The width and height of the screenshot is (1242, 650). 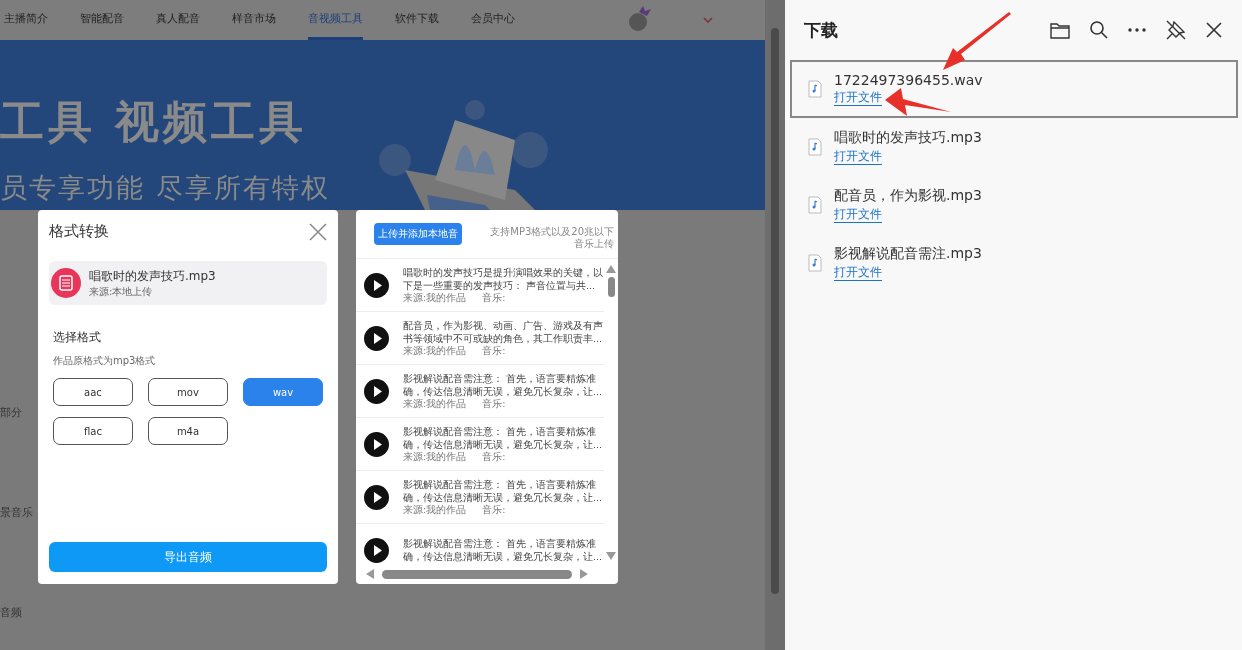 I want to click on folder-icon, so click(x=1060, y=30).